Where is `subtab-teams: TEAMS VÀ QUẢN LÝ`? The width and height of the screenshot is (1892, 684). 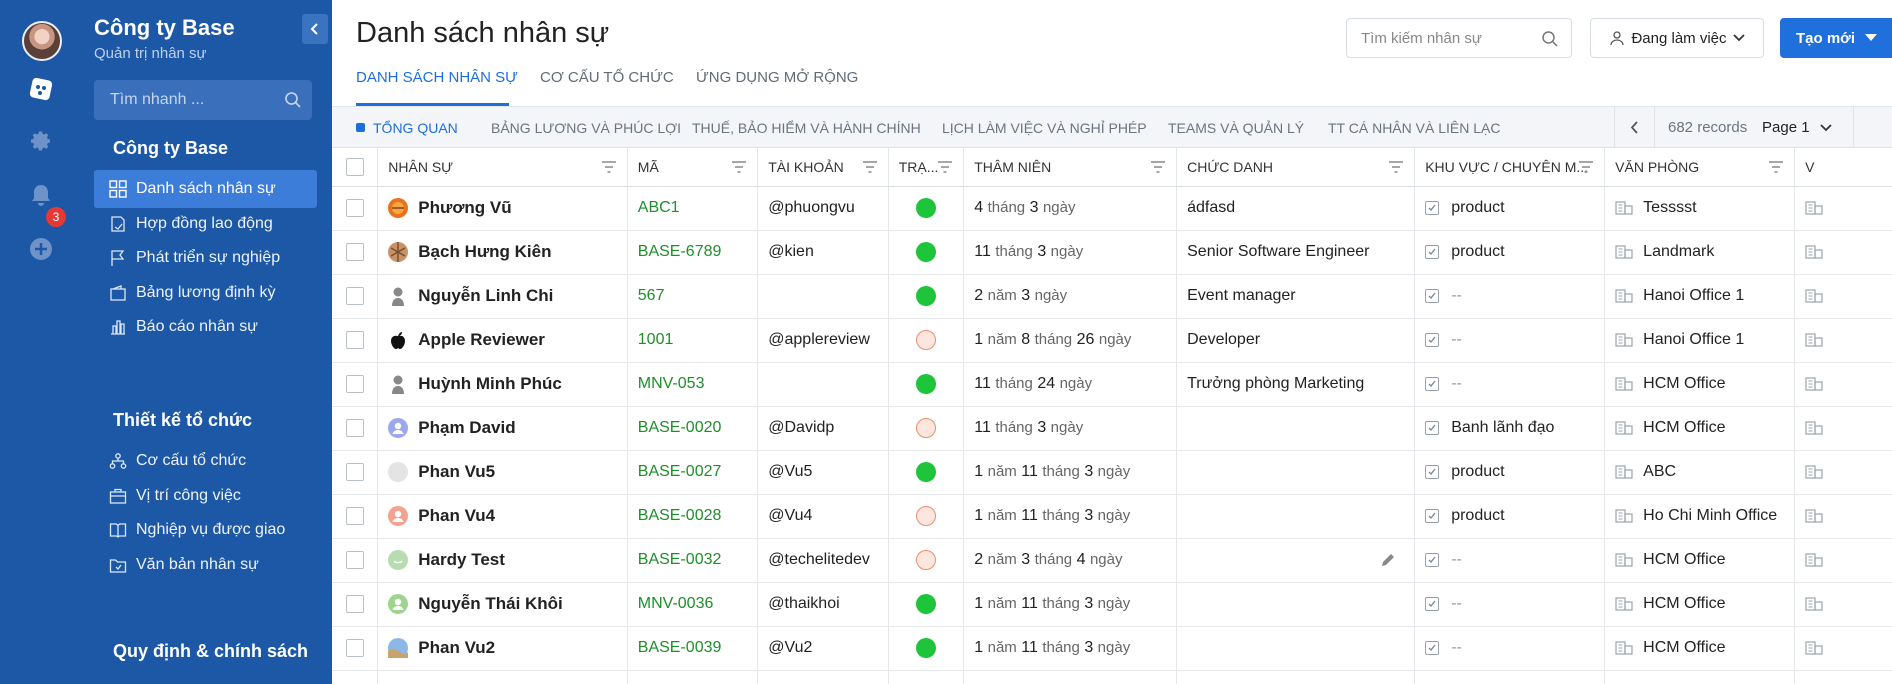
subtab-teams: TEAMS VÀ QUẢN LÝ is located at coordinates (1236, 128).